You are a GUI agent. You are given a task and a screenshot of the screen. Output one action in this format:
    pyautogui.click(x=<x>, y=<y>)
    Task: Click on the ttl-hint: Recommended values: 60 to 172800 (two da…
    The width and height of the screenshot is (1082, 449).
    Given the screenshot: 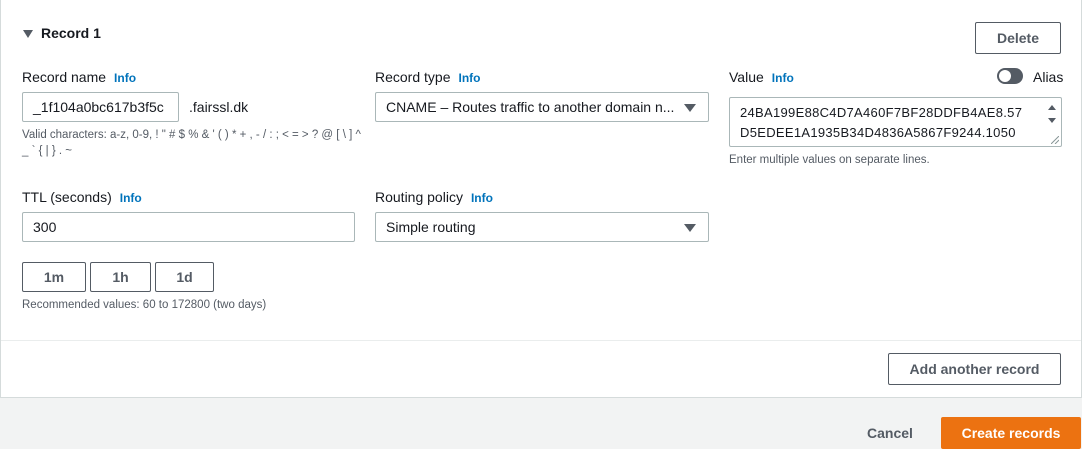 What is the action you would take?
    pyautogui.click(x=144, y=305)
    